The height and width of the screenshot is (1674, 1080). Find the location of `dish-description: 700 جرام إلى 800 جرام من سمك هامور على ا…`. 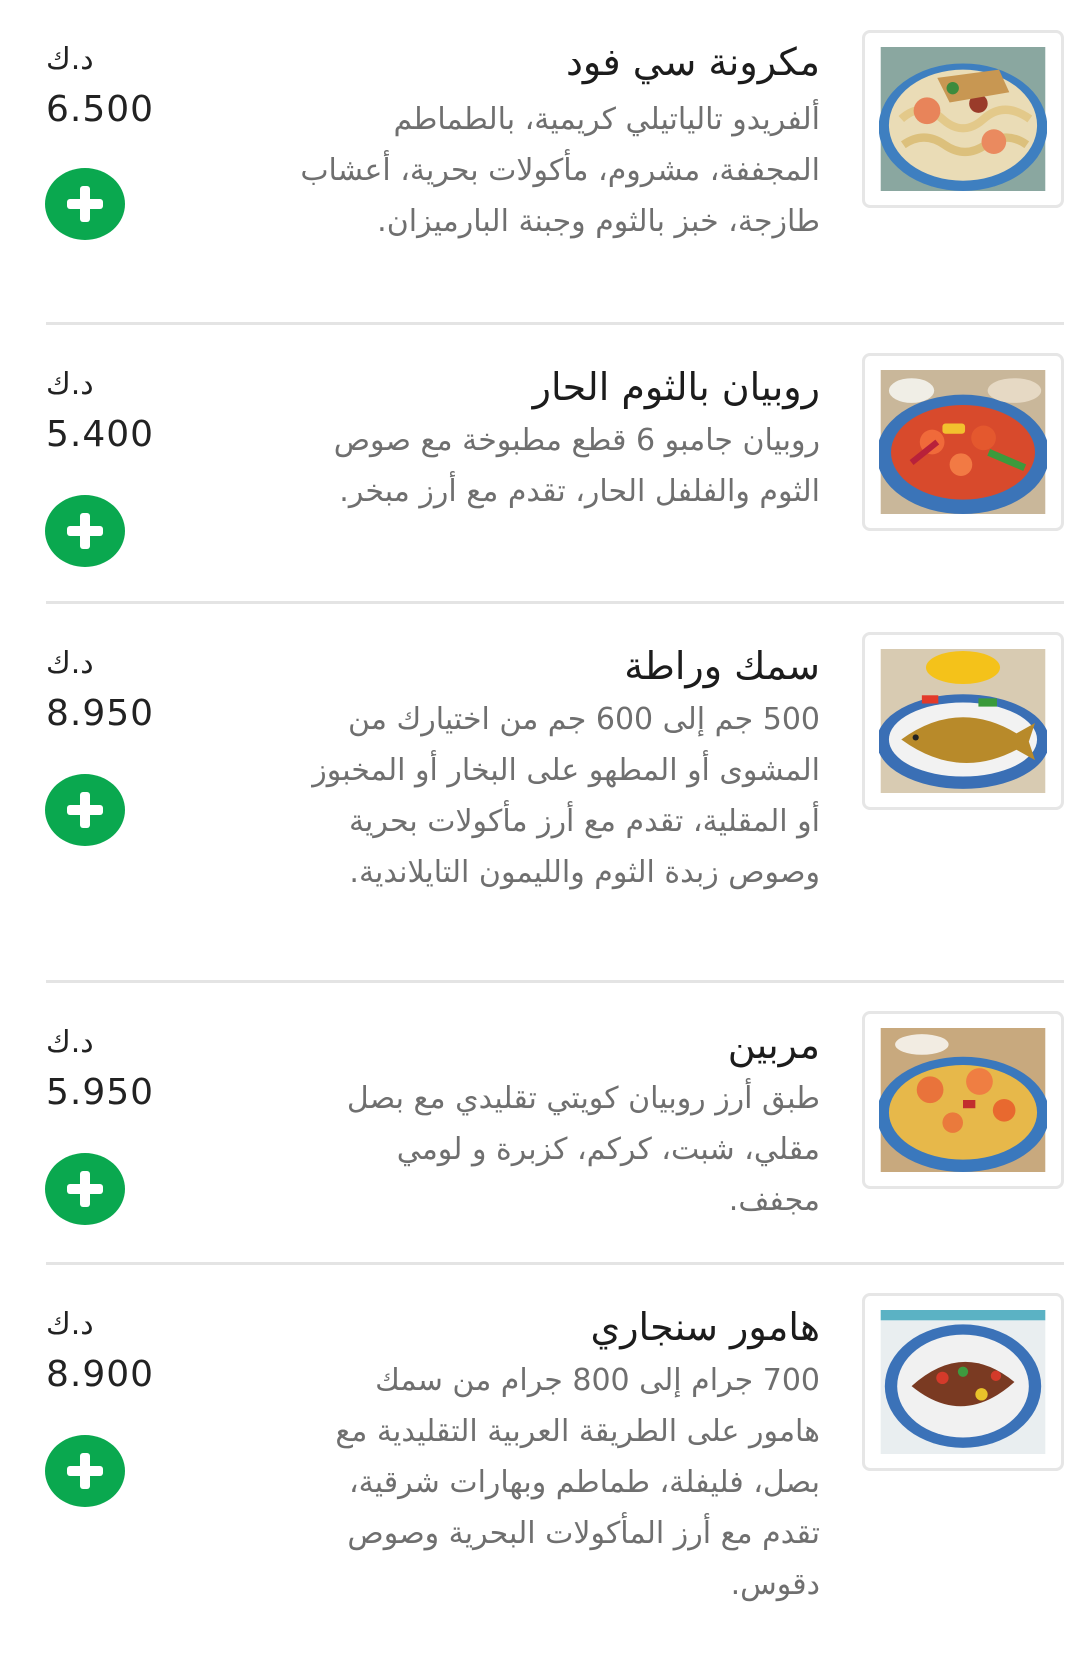

dish-description: 700 جرام إلى 800 جرام من سمك هامور على ا… is located at coordinates (577, 1482).